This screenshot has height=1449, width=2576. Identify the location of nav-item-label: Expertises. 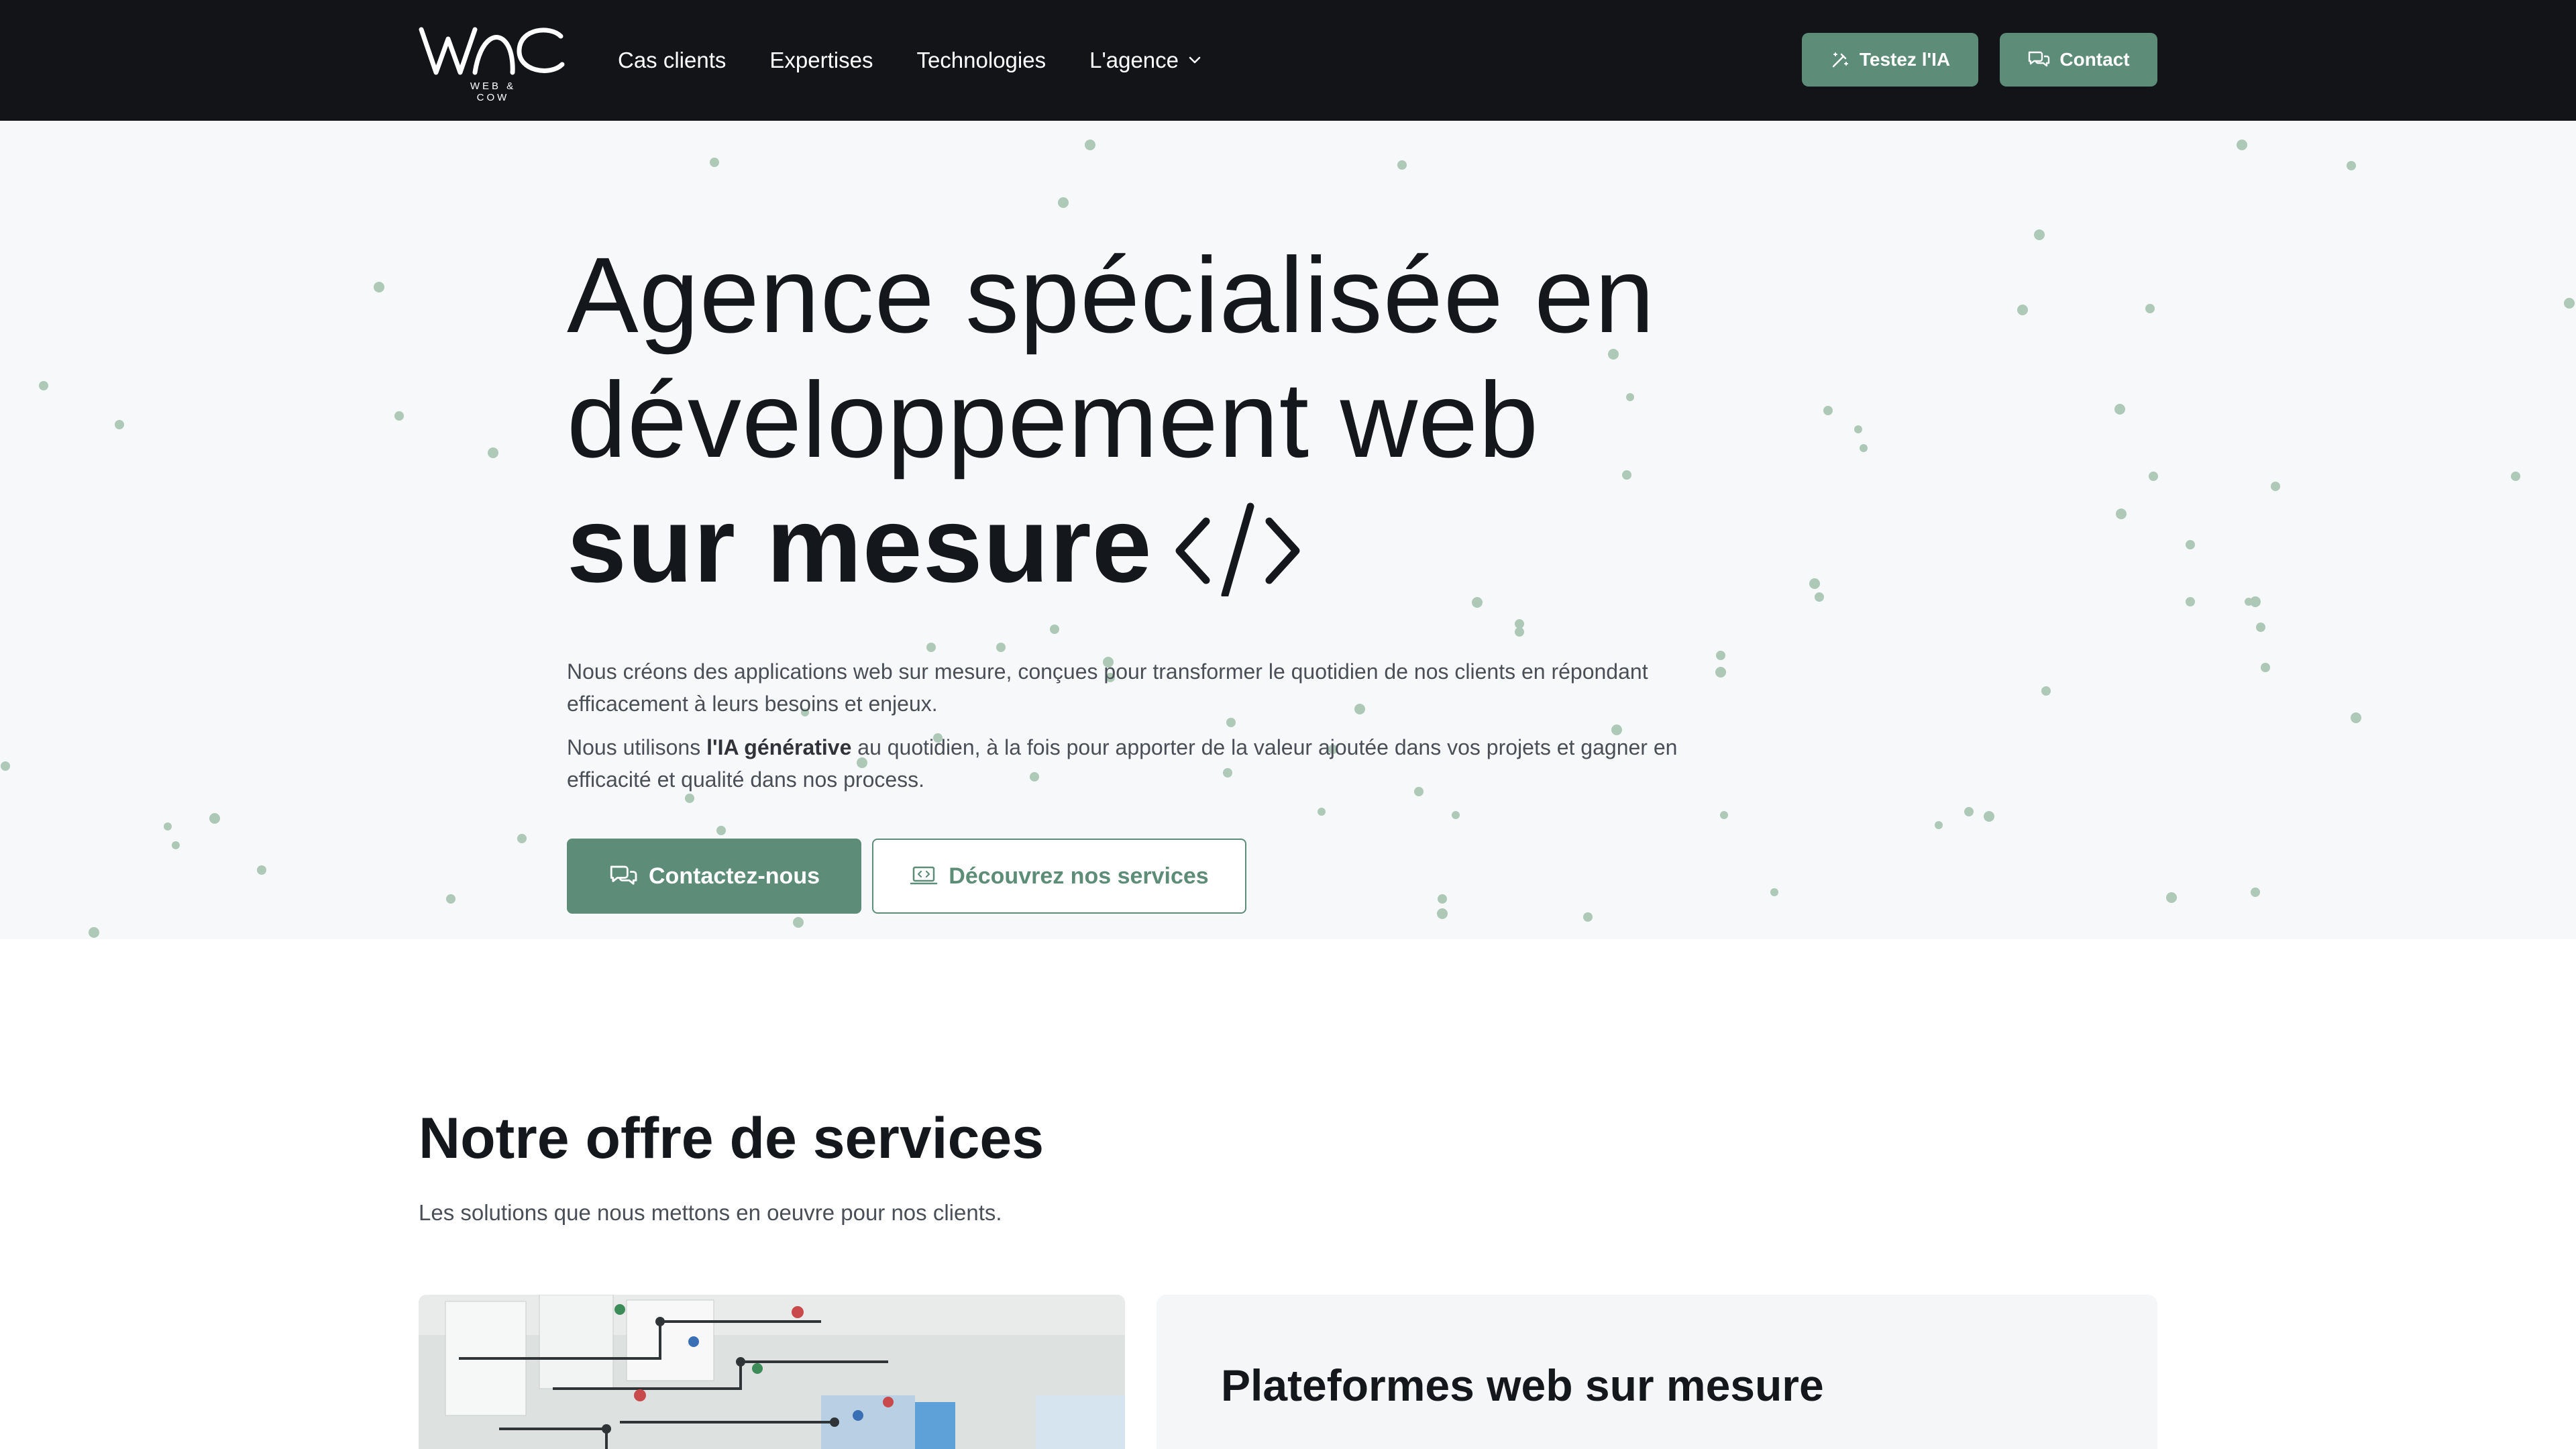
(821, 60).